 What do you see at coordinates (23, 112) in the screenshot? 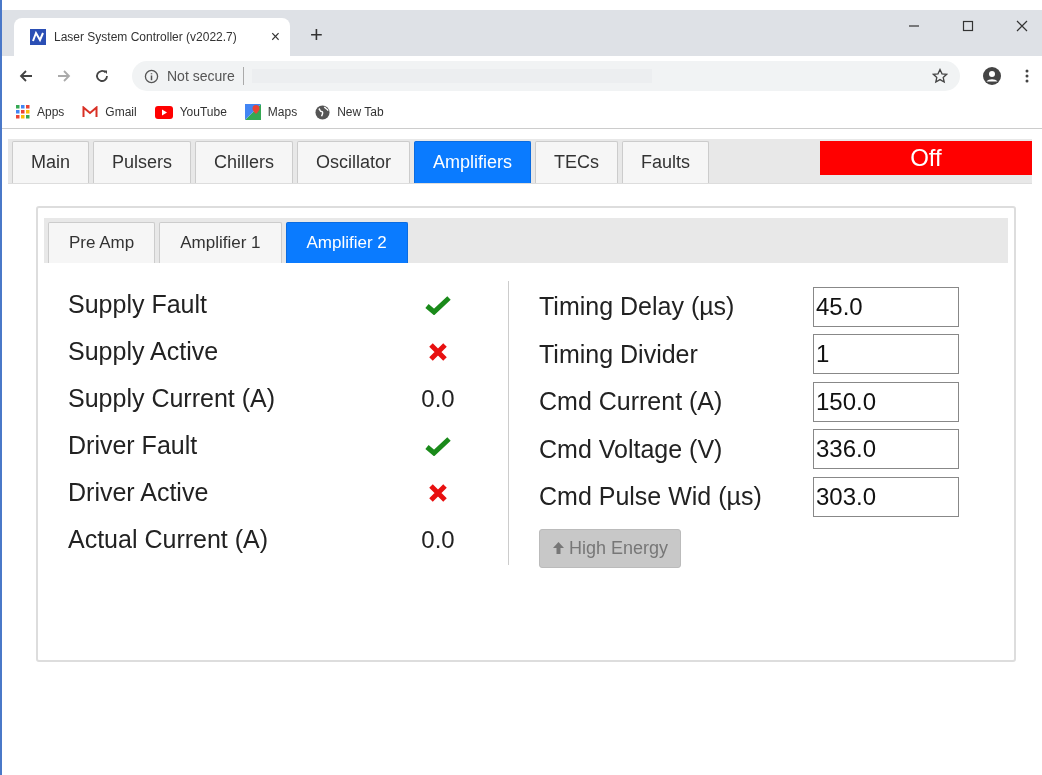
I see `apps-grid-icon` at bounding box center [23, 112].